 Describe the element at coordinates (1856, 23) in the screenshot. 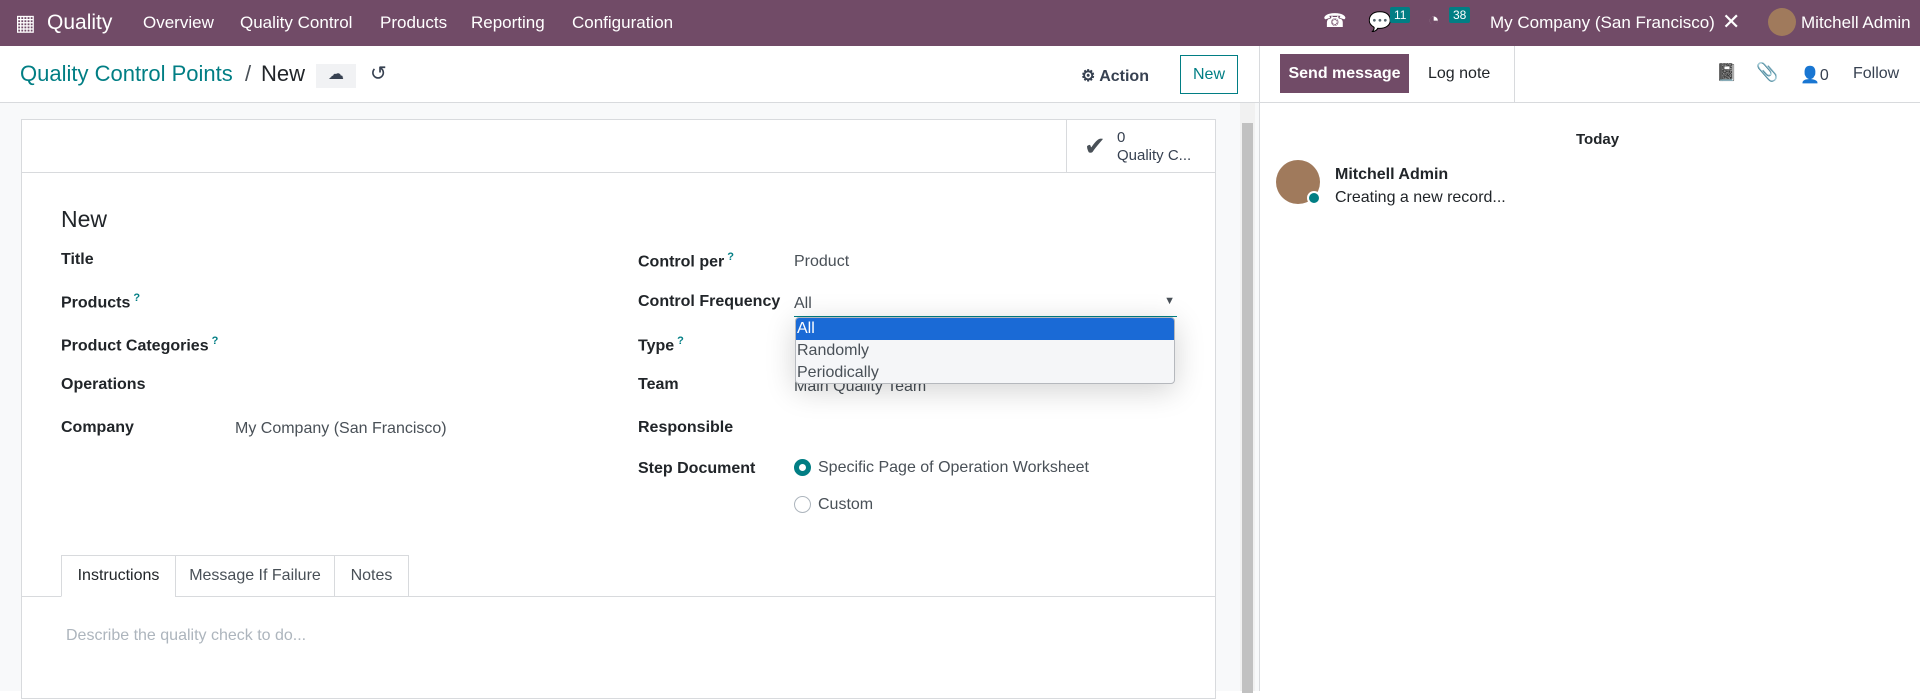

I see `user-menu: Mitchell Admin` at that location.